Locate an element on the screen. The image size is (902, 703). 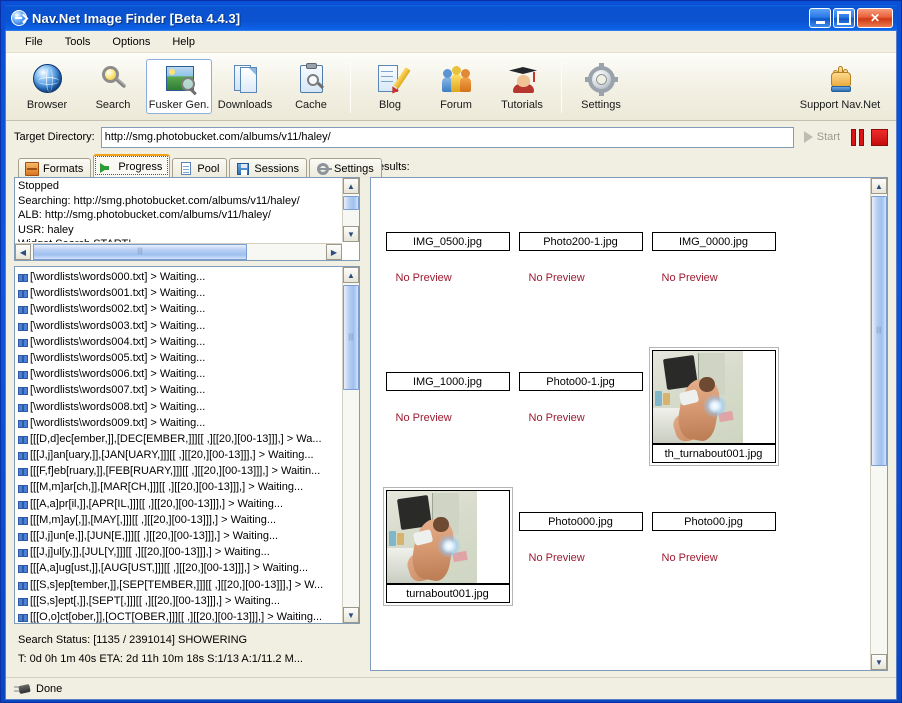
result-filename-label: IMG_1000.jpg is located at coordinates (447, 381).